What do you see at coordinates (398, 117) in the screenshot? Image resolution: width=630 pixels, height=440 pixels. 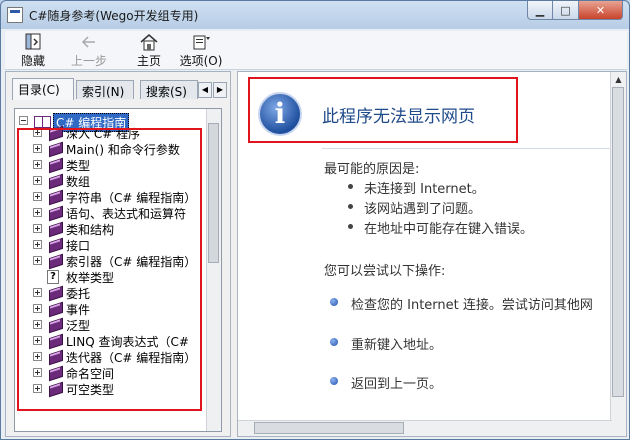 I see `page-title: 此程序无法显示网页` at bounding box center [398, 117].